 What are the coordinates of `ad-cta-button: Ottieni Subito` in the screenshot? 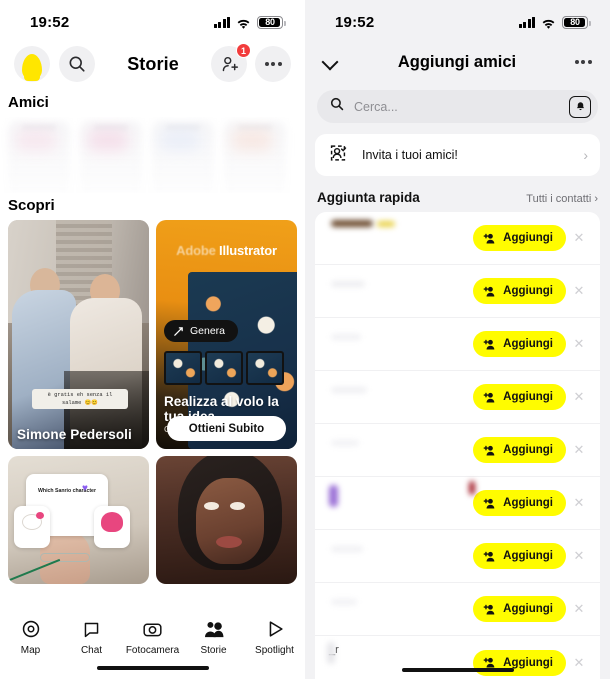 It's located at (226, 428).